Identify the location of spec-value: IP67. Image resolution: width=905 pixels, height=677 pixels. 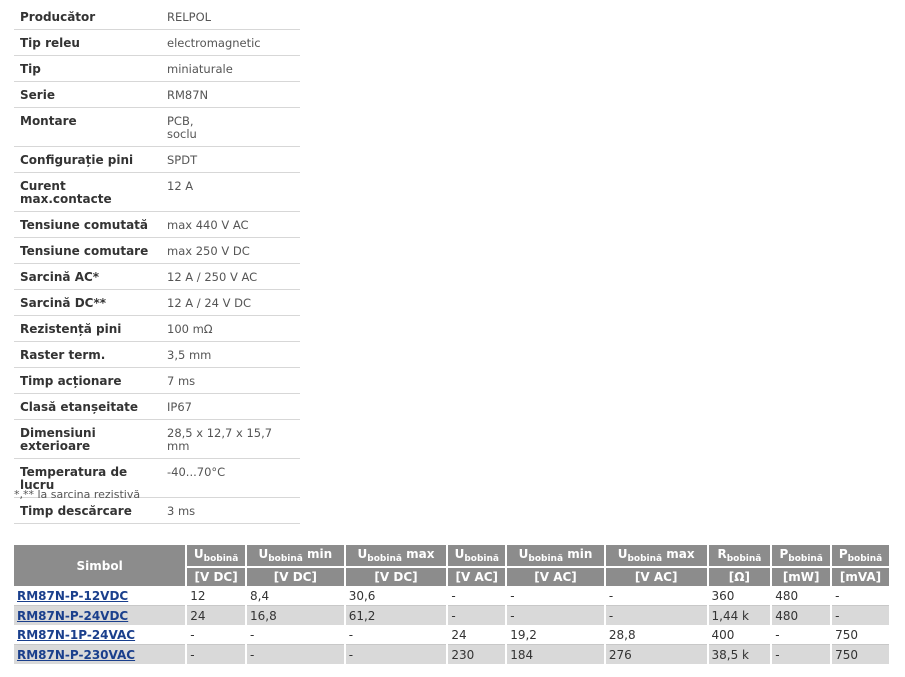
(230, 406).